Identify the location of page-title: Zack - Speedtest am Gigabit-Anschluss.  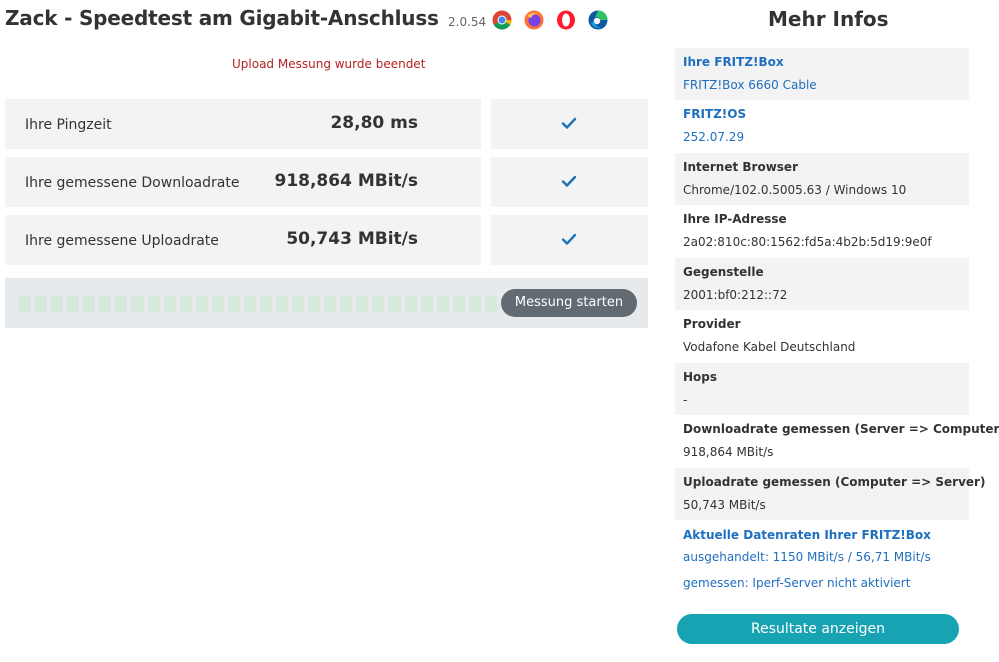
(222, 18).